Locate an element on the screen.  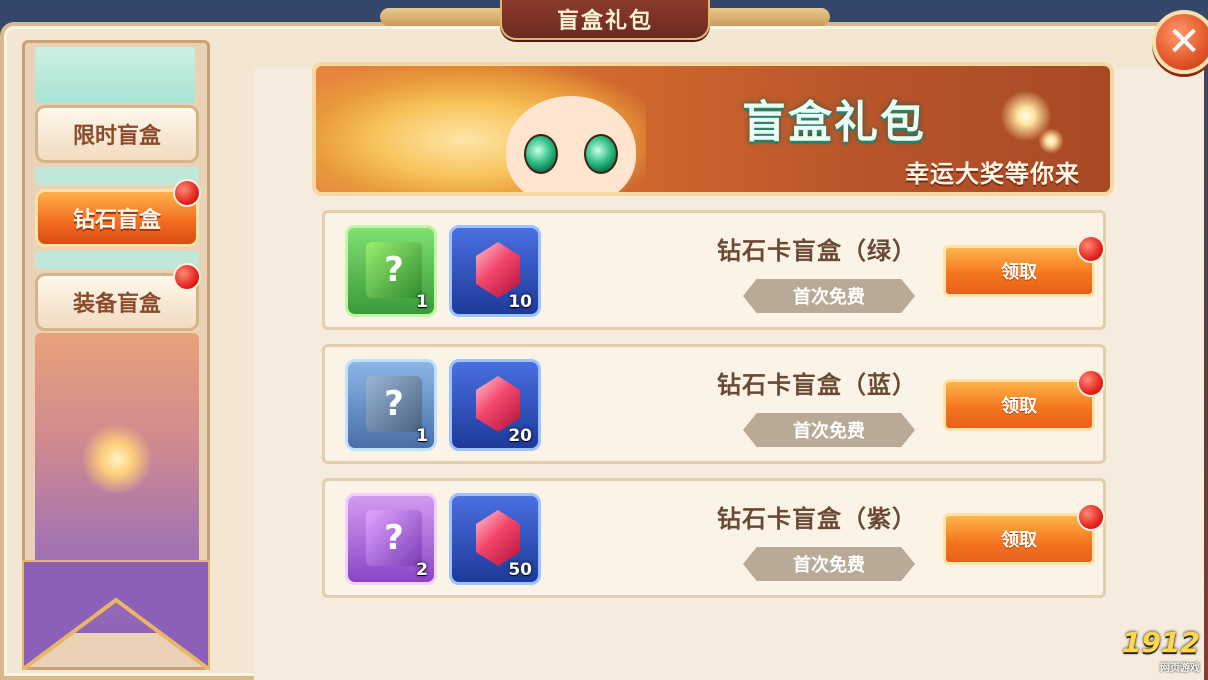
site-watermark: 1912 网页游戏 is located at coordinates (1161, 650).